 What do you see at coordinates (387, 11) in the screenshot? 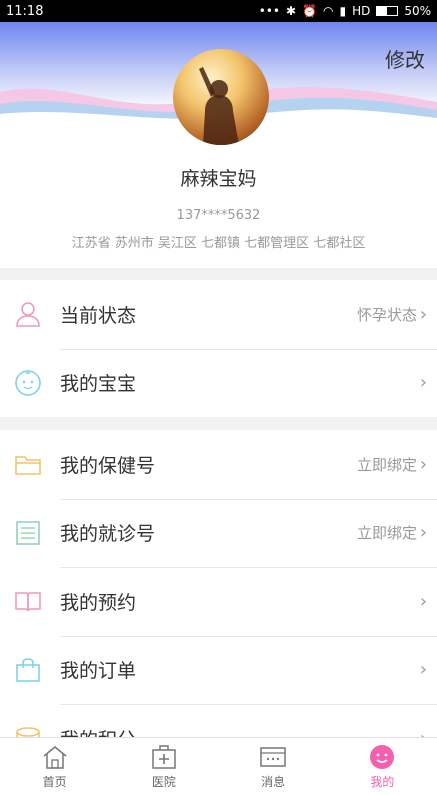
I see `battery-icon` at bounding box center [387, 11].